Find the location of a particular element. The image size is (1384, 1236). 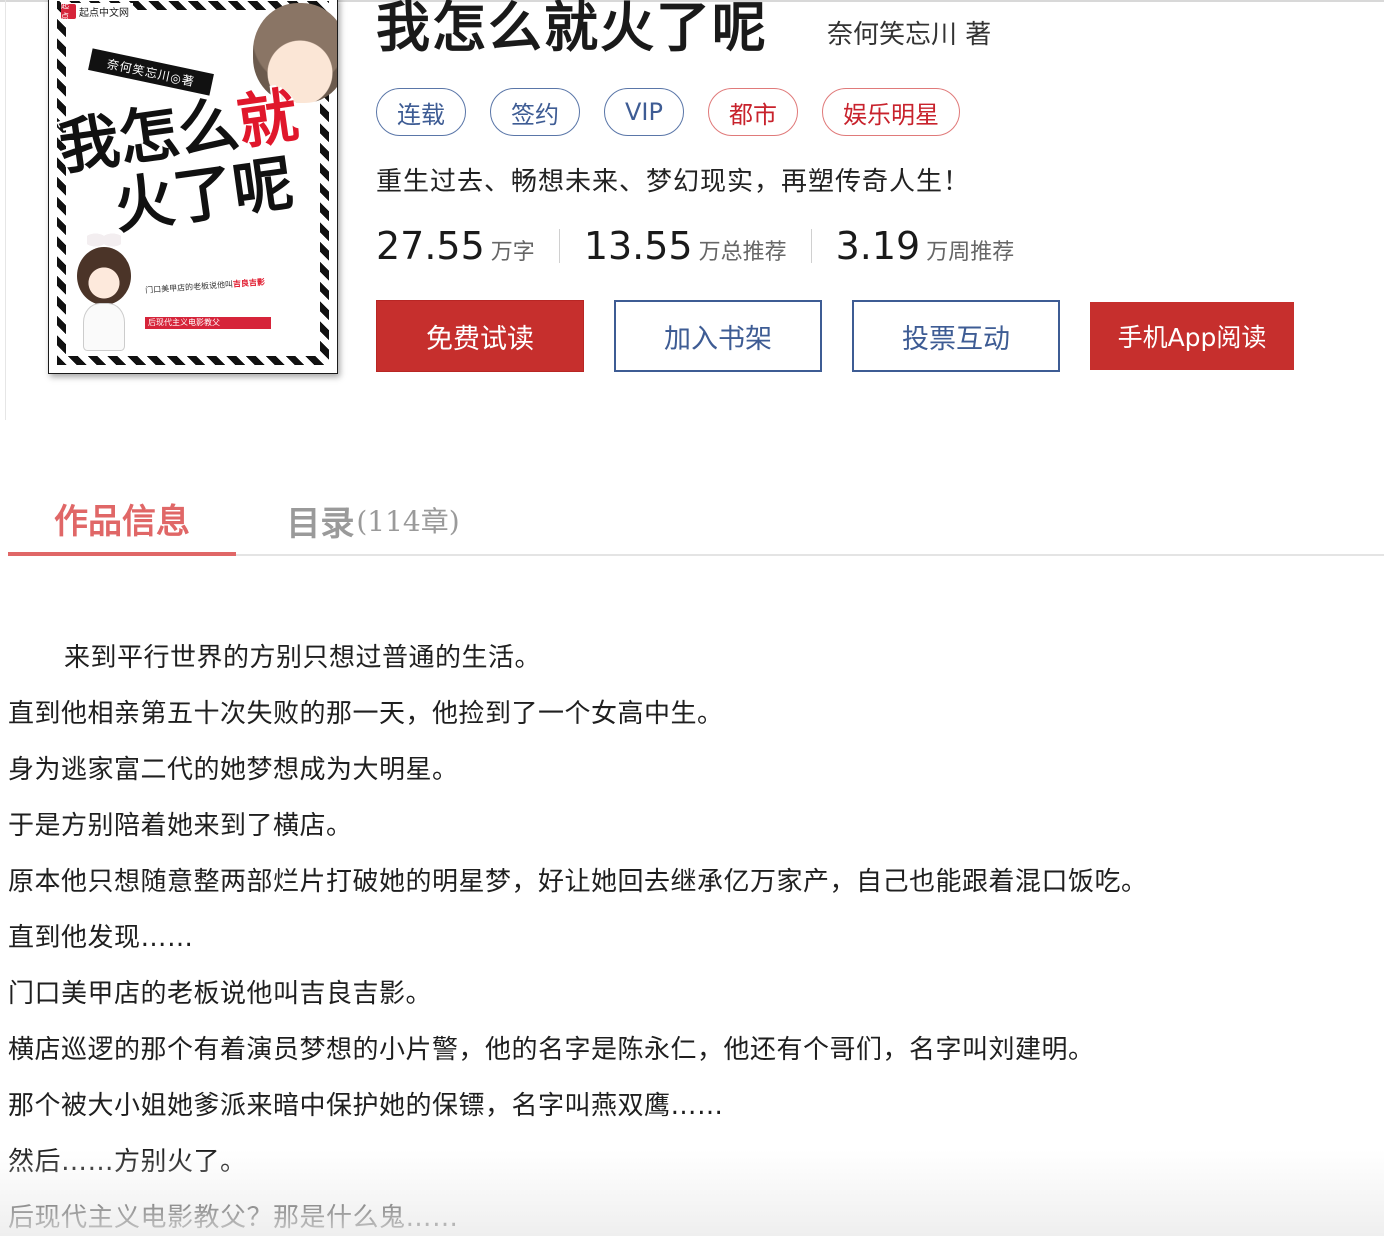

cover-publisher: 起点 起点中文网 is located at coordinates (97, 11).